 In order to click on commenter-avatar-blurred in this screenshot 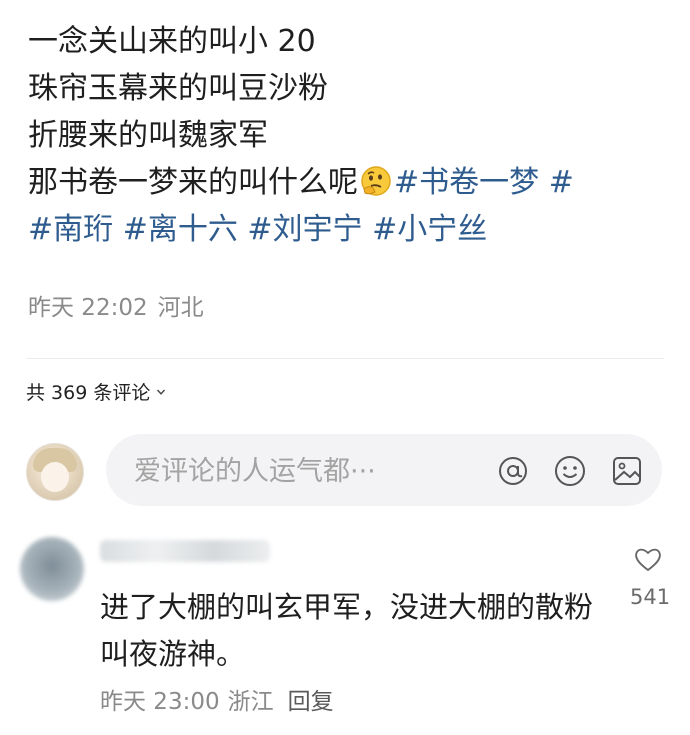, I will do `click(52, 569)`.